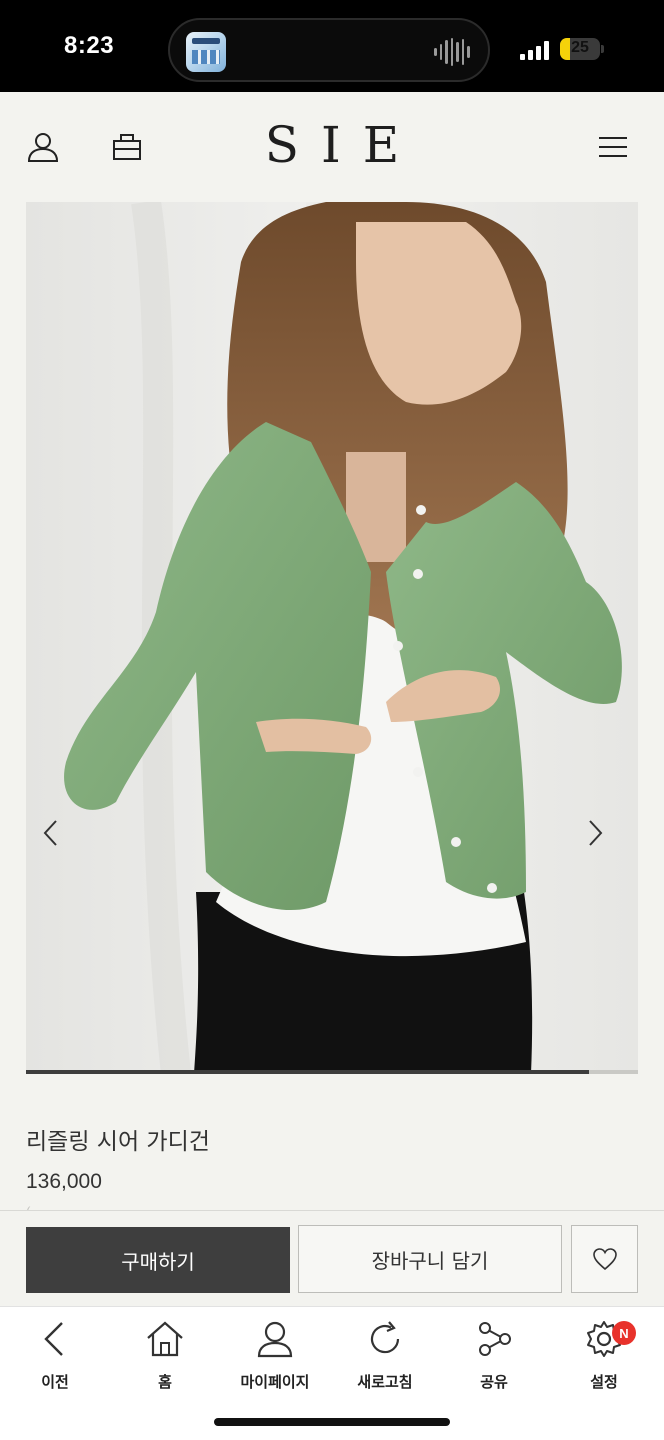 The image size is (664, 1440). I want to click on toolbar-share: 공유, so click(494, 1359).